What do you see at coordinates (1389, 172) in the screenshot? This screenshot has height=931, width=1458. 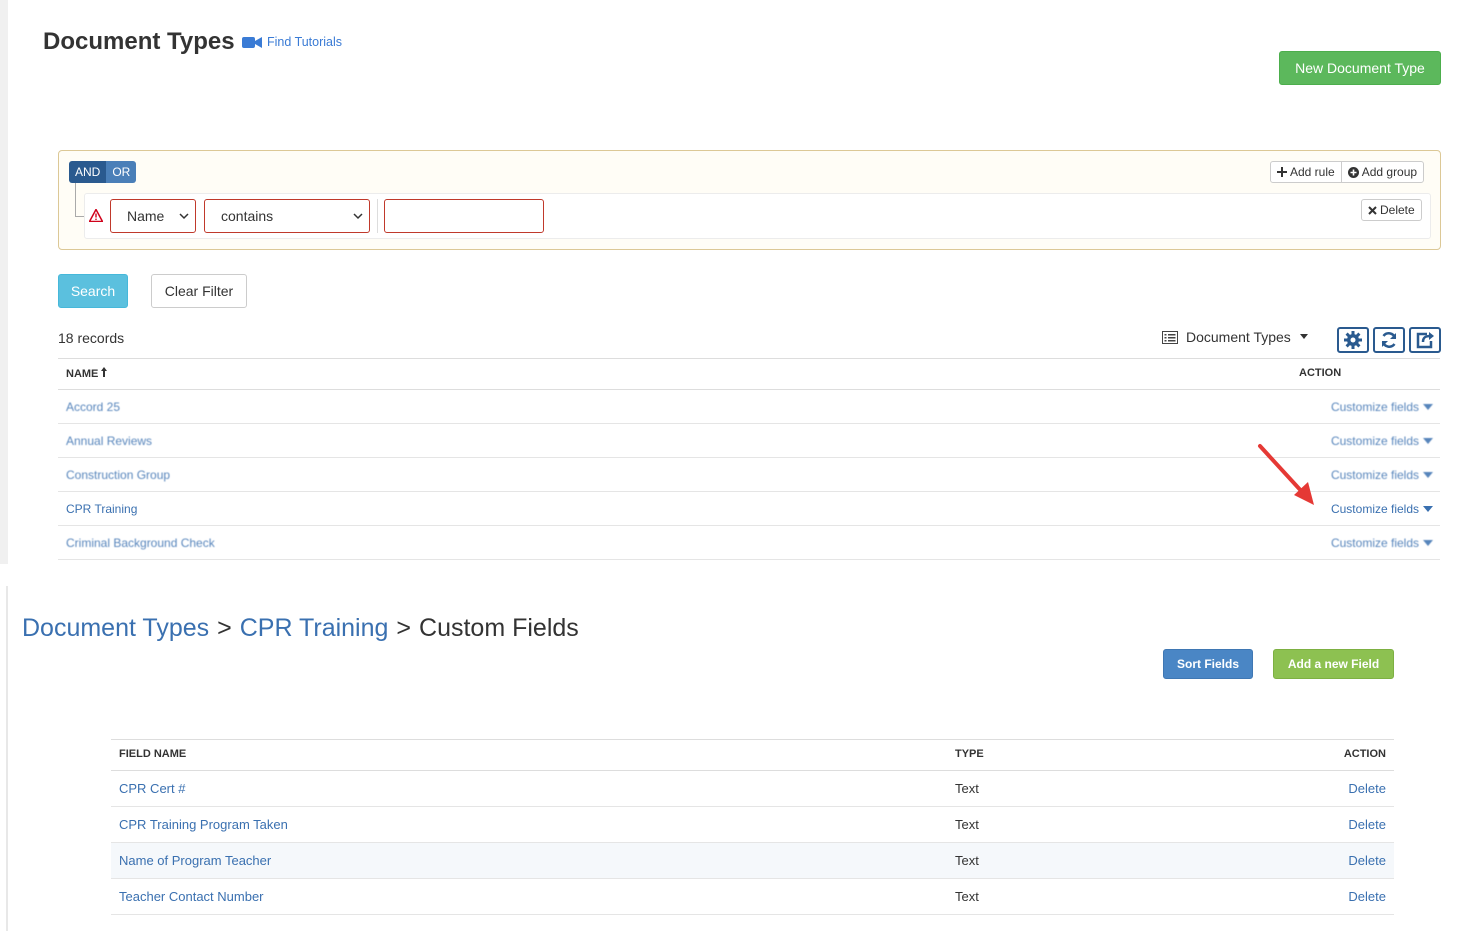 I see `add-group-label: Add group` at bounding box center [1389, 172].